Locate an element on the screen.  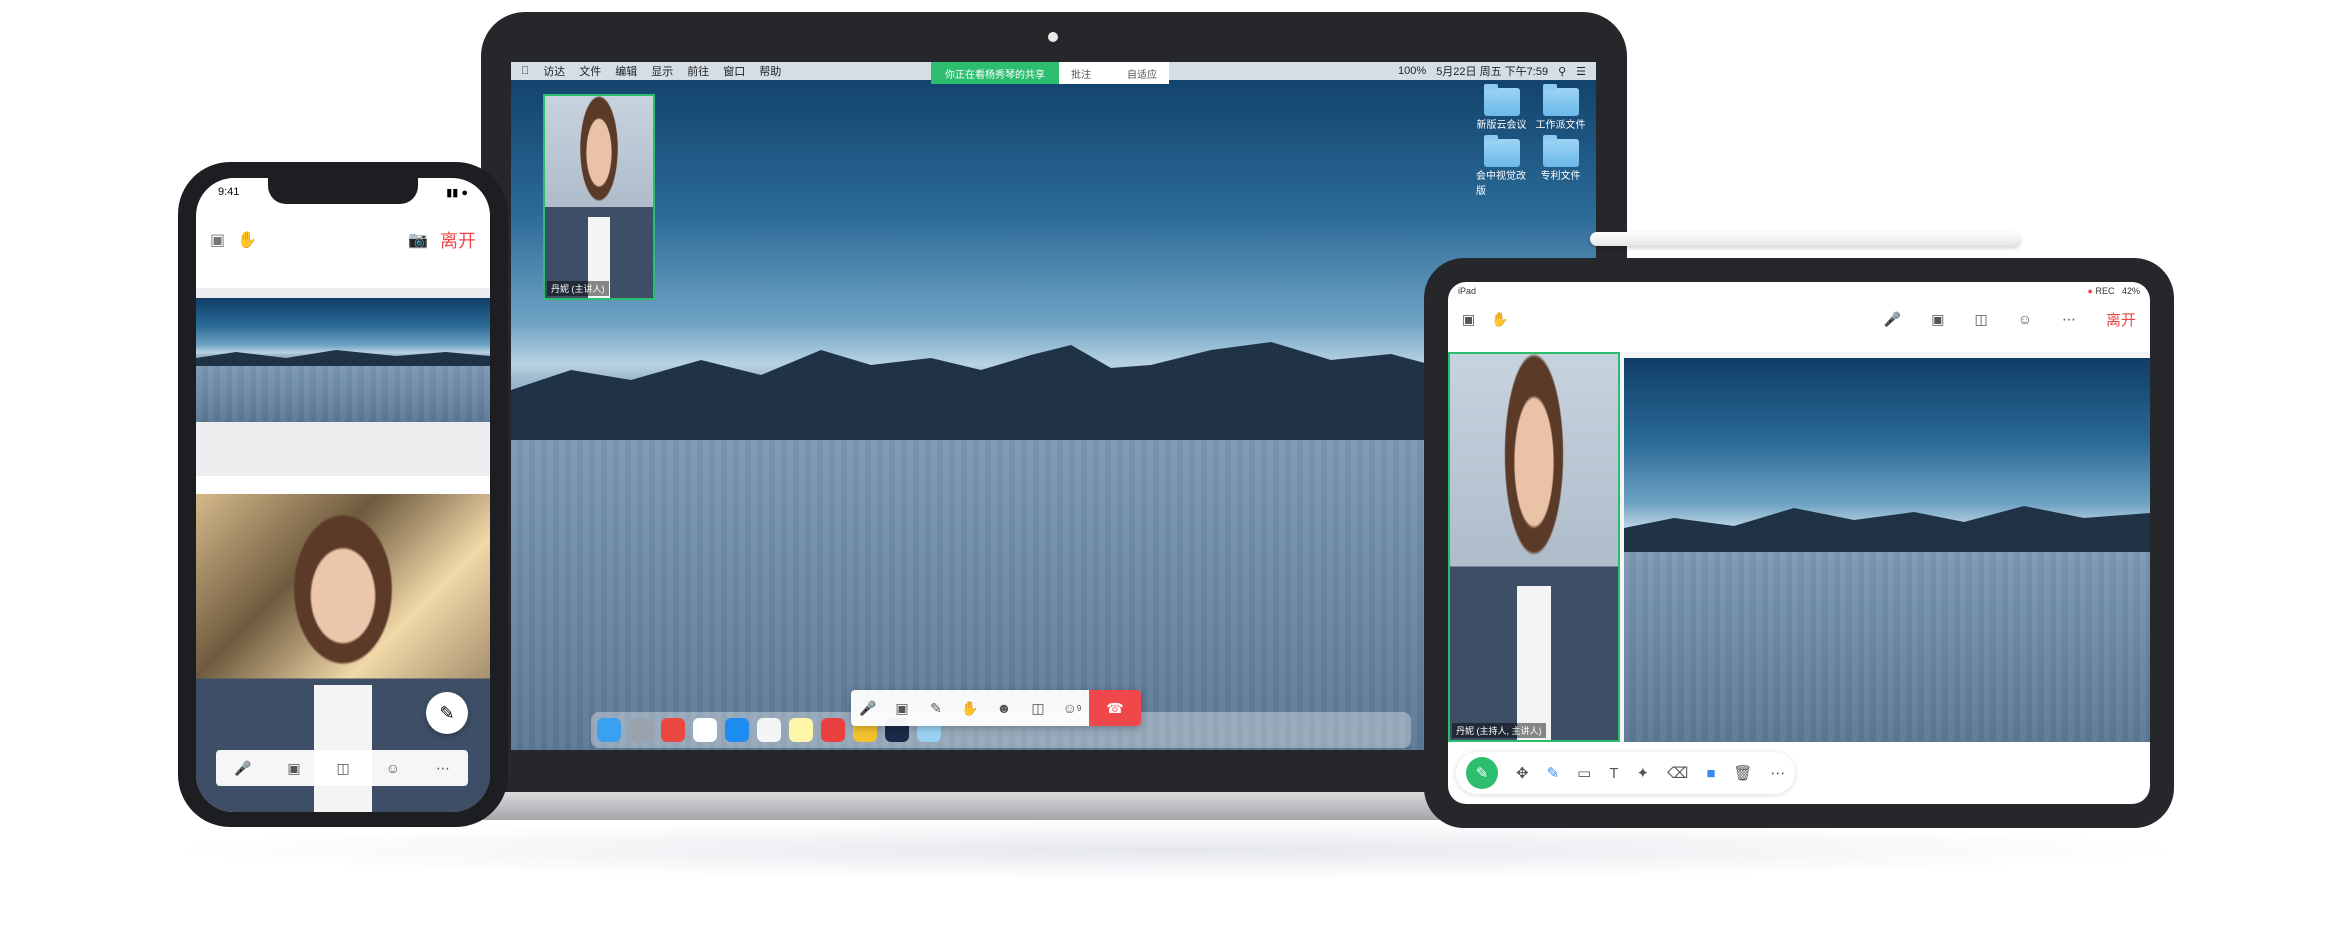
desktop-folder: 会中视觉改版 is located at coordinates (1501, 166).